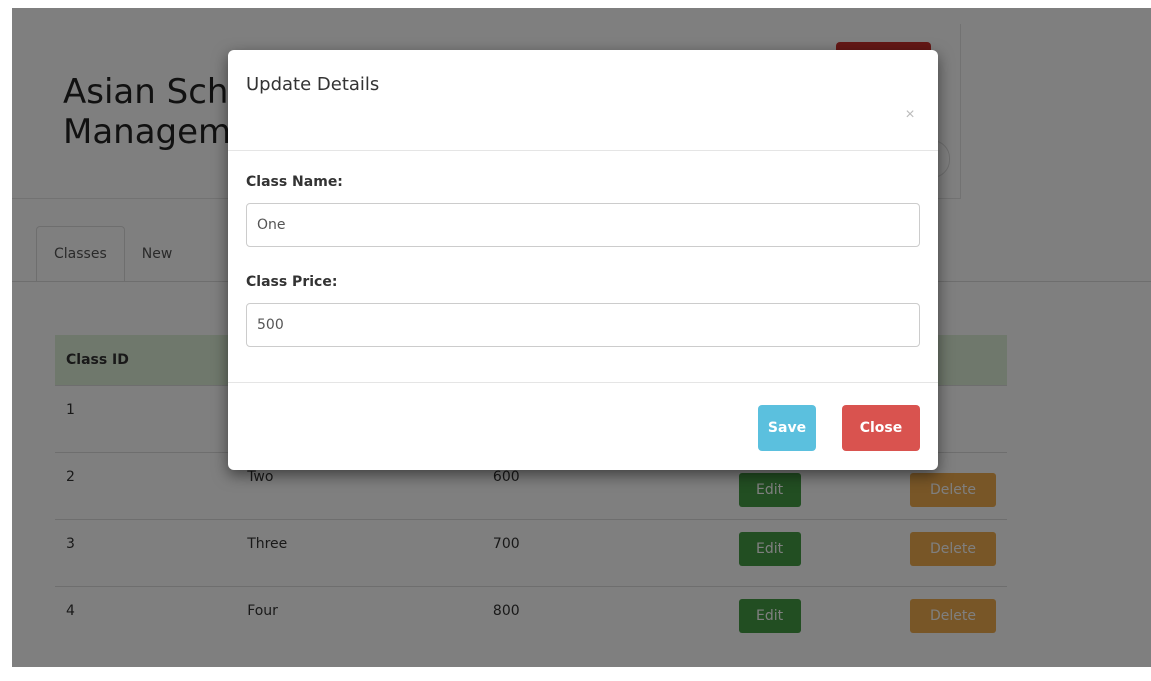 The width and height of the screenshot is (1151, 681). What do you see at coordinates (881, 428) in the screenshot?
I see `close-button: Close` at bounding box center [881, 428].